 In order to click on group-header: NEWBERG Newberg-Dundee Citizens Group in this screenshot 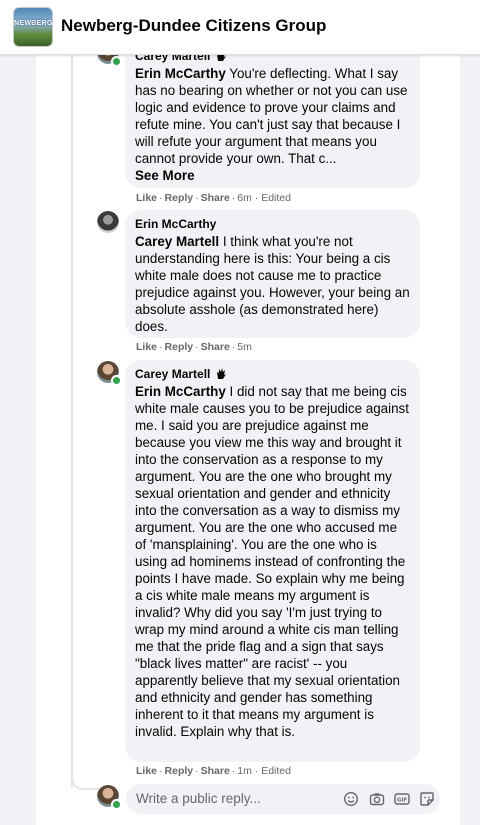, I will do `click(240, 27)`.